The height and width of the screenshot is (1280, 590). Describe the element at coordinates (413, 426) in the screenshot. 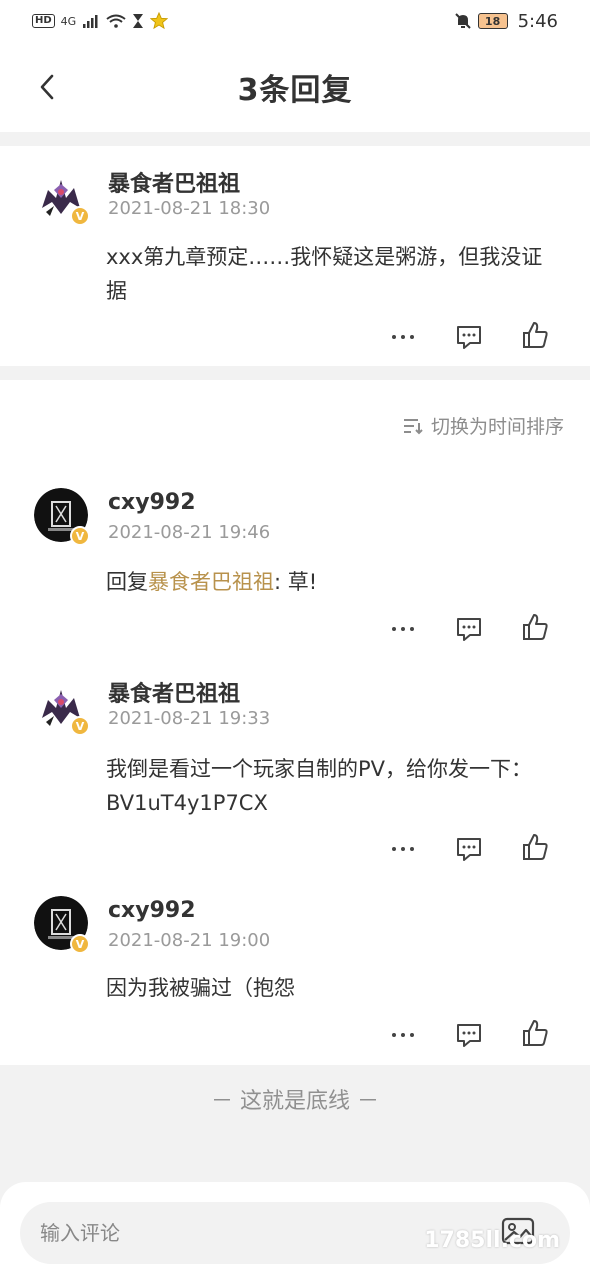

I see `sort-icon` at that location.